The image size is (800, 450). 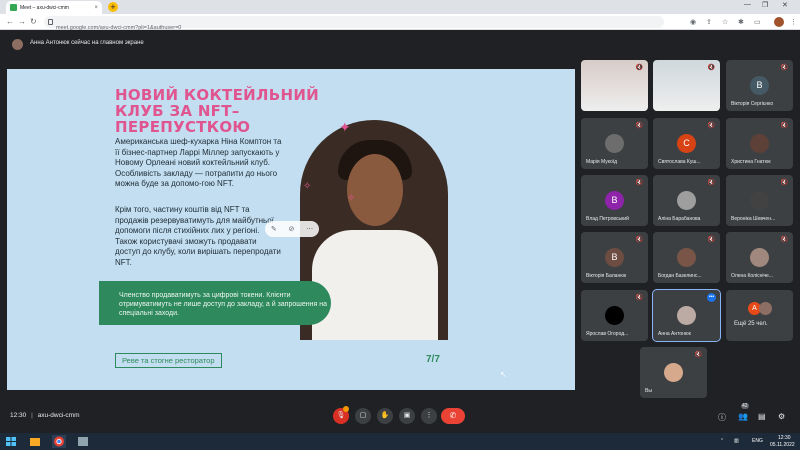 I want to click on activities-icon: ⚙, so click(x=781, y=416).